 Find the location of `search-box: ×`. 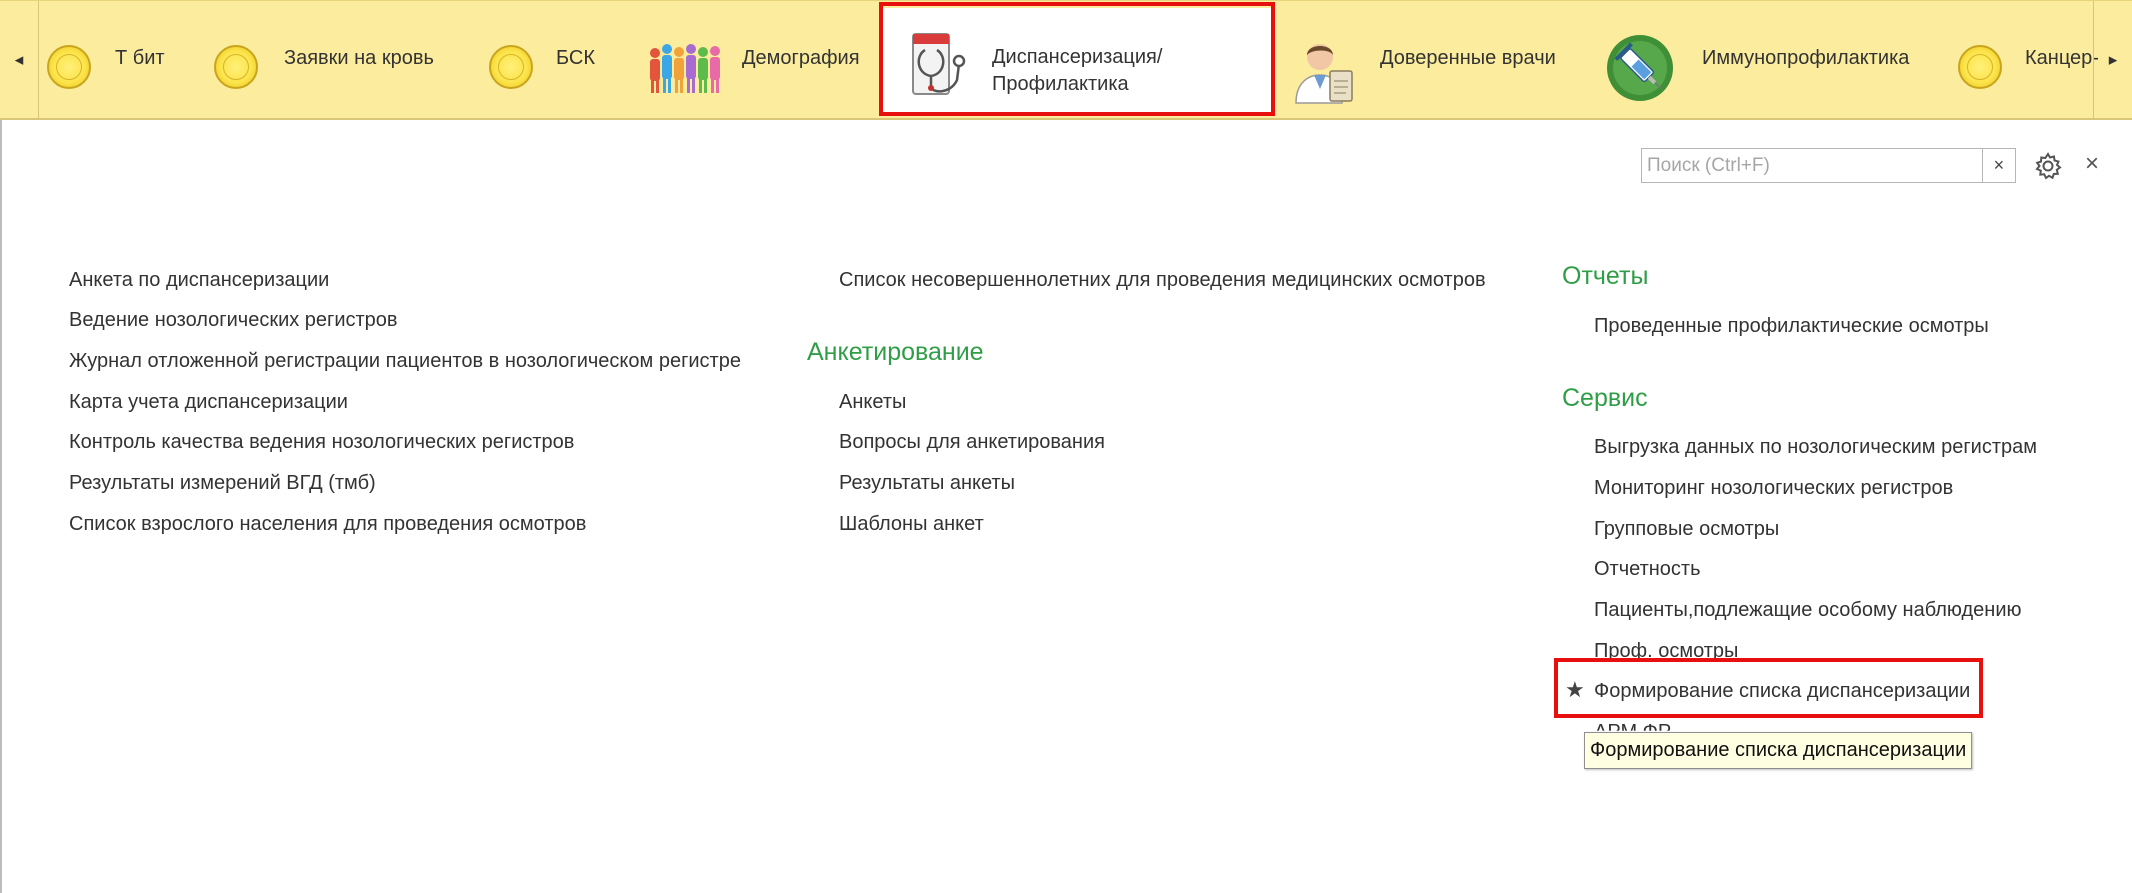

search-box: × is located at coordinates (1828, 165).